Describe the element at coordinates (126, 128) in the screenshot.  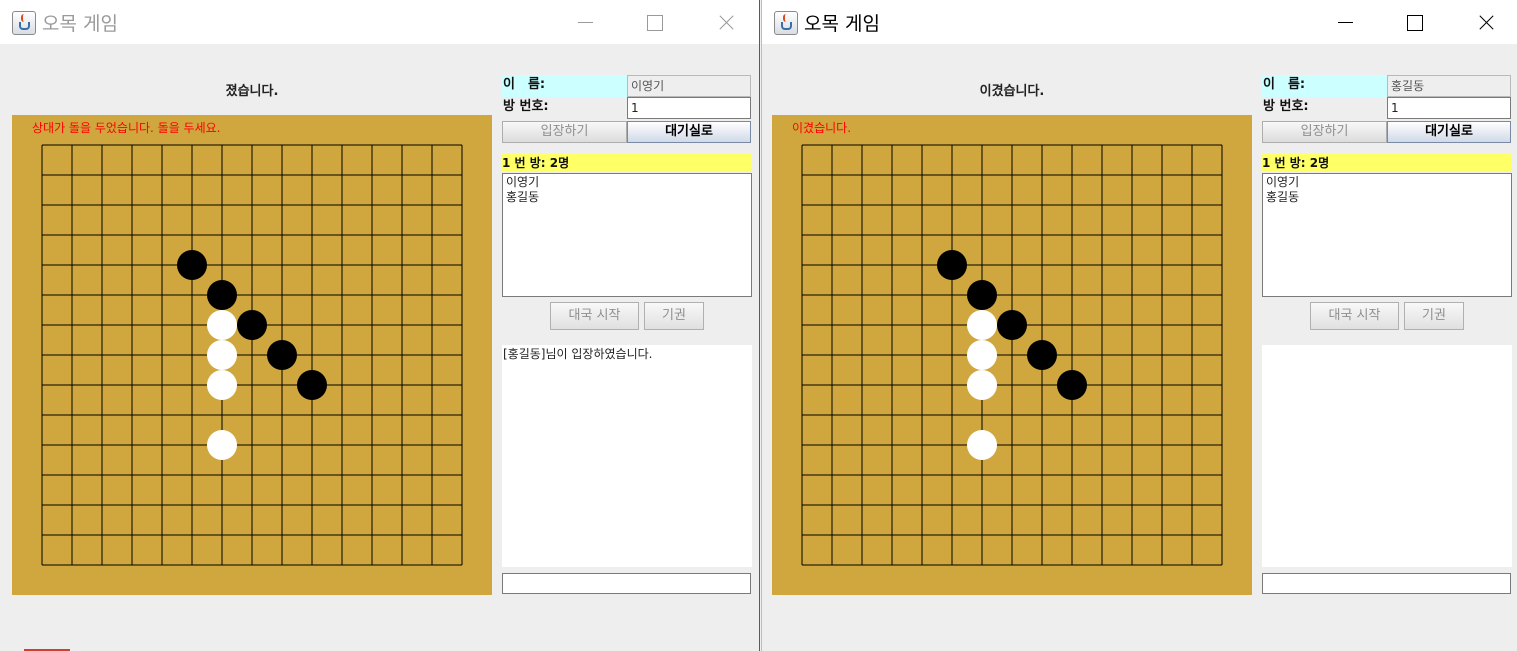
I see `board-message: 상대가 돌을 두었습니다. 돌을 두세요.` at that location.